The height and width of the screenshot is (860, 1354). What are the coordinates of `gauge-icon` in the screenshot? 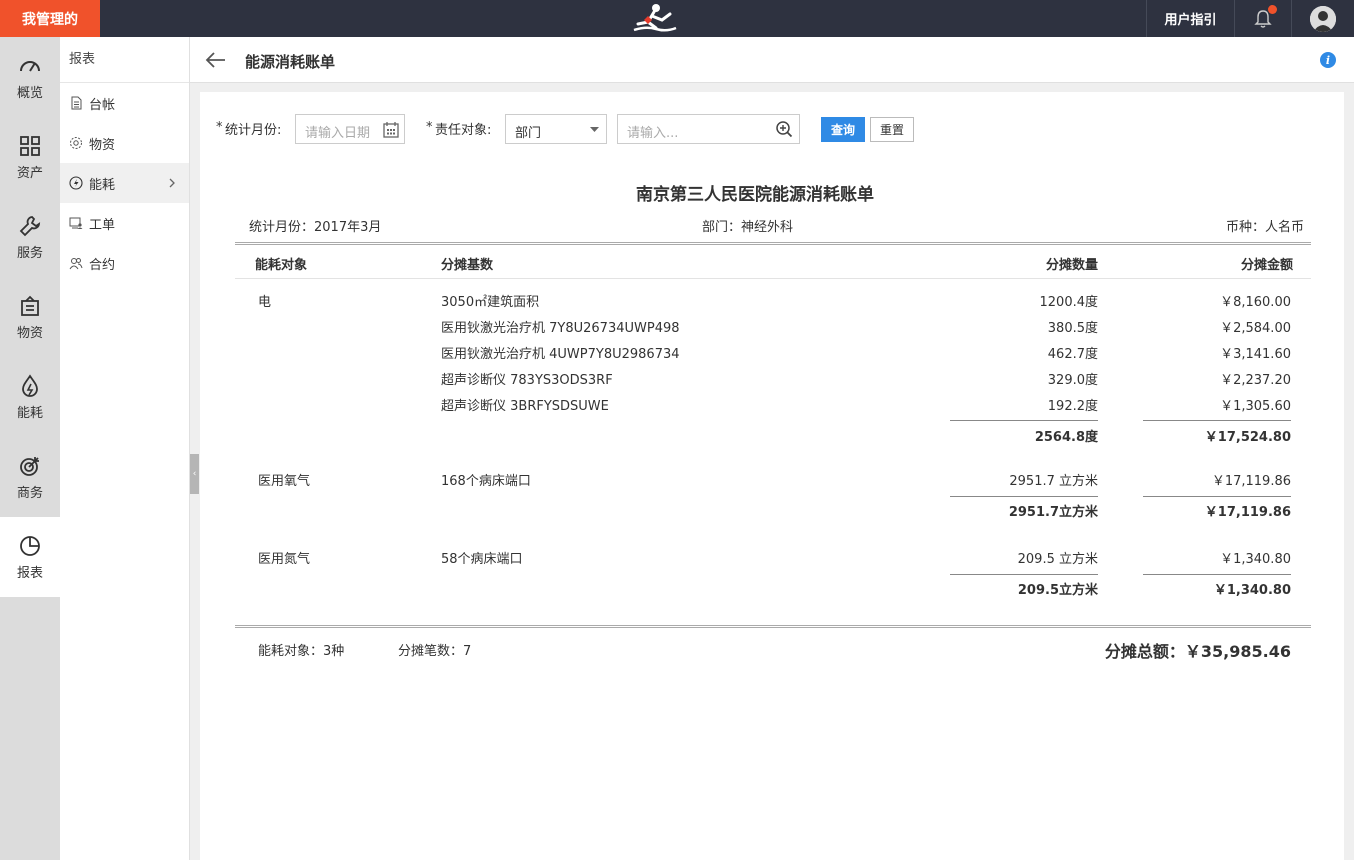 It's located at (30, 66).